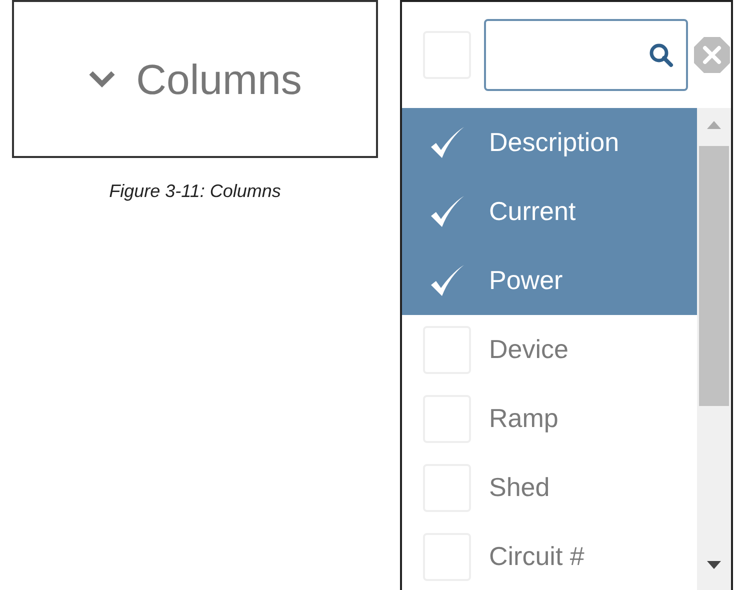  Describe the element at coordinates (549, 142) in the screenshot. I see `column-option: Description` at that location.